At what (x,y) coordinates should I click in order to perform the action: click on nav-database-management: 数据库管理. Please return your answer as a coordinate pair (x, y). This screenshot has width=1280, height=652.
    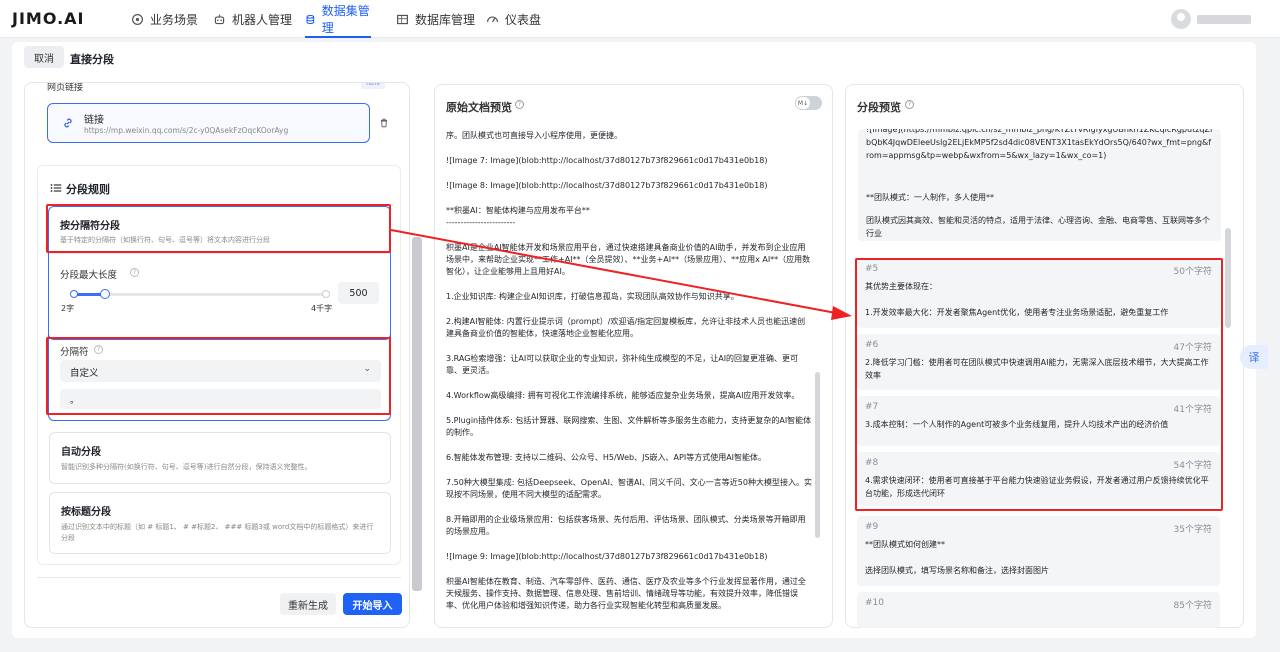
    Looking at the image, I should click on (435, 19).